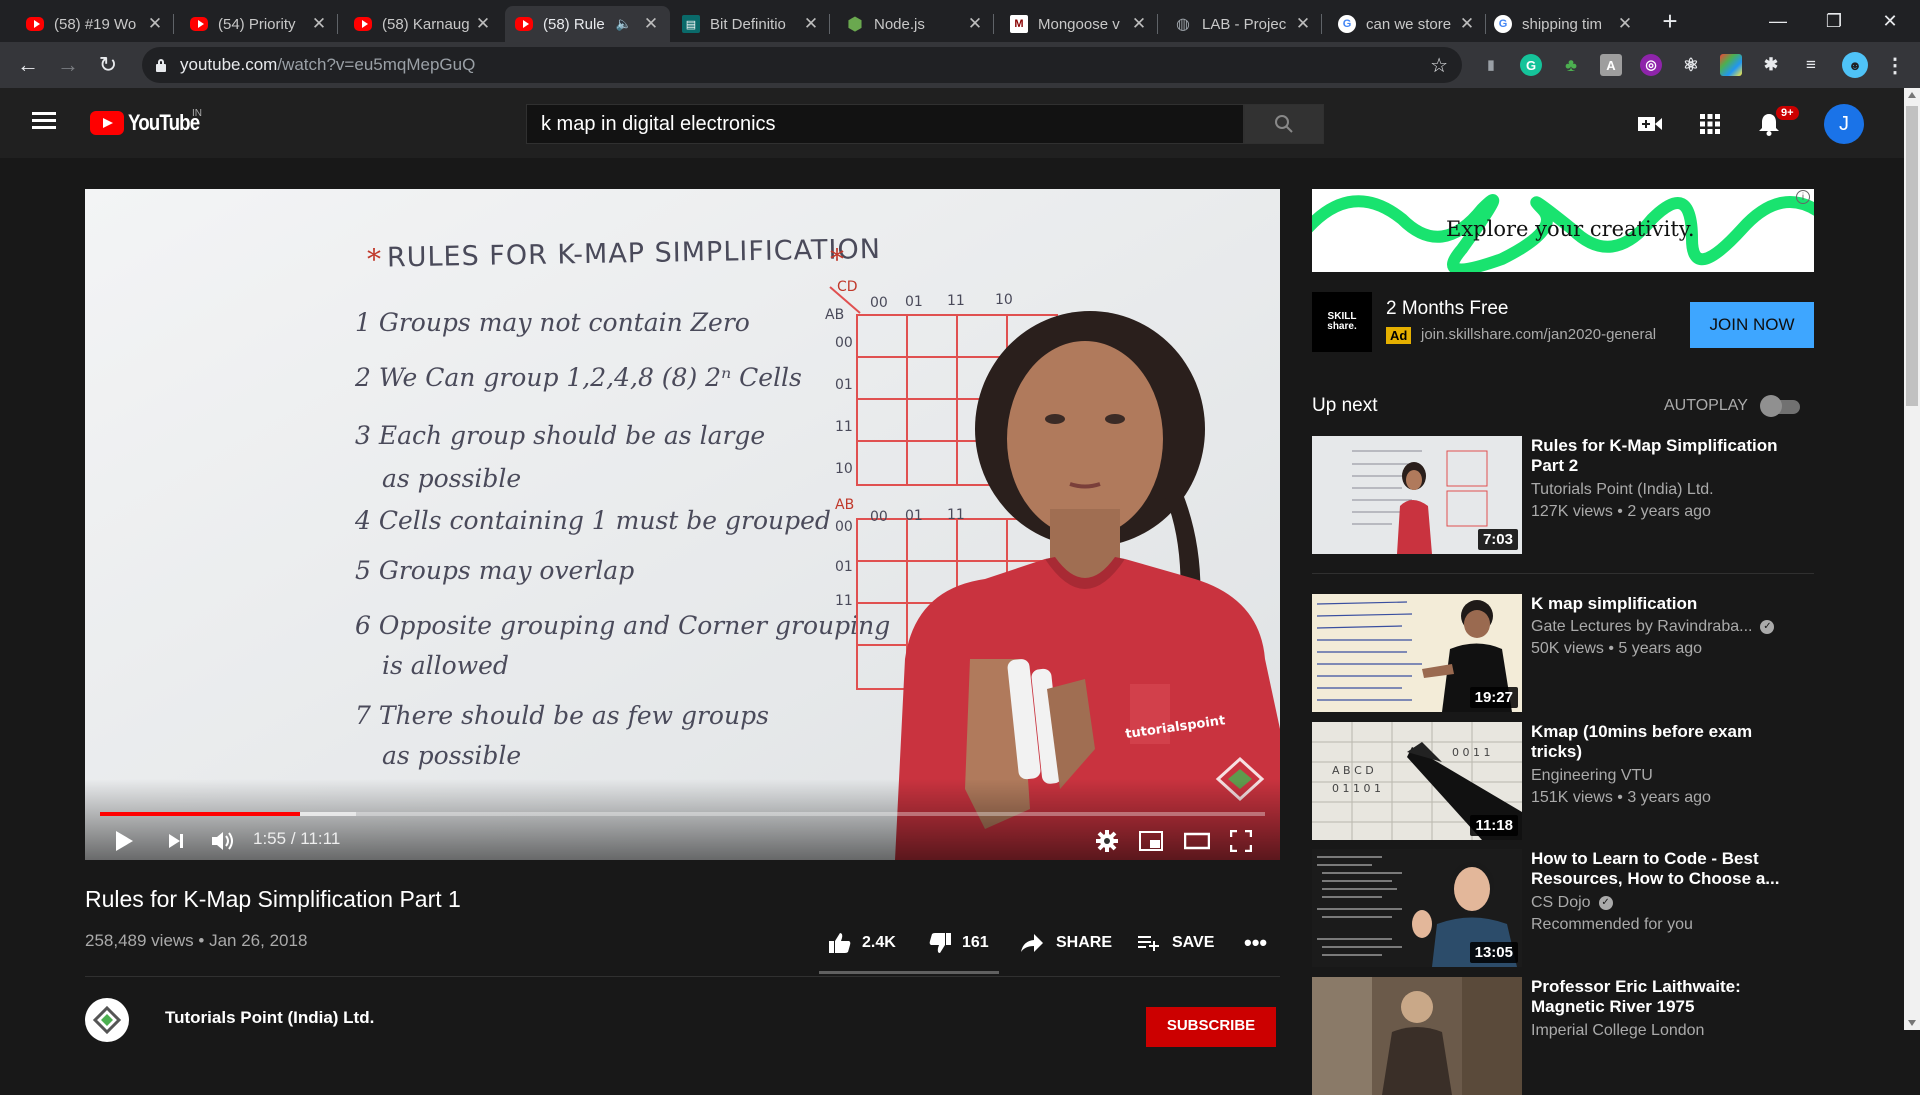 This screenshot has width=1920, height=1095. What do you see at coordinates (1912, 95) in the screenshot?
I see `scroll-up-icon` at bounding box center [1912, 95].